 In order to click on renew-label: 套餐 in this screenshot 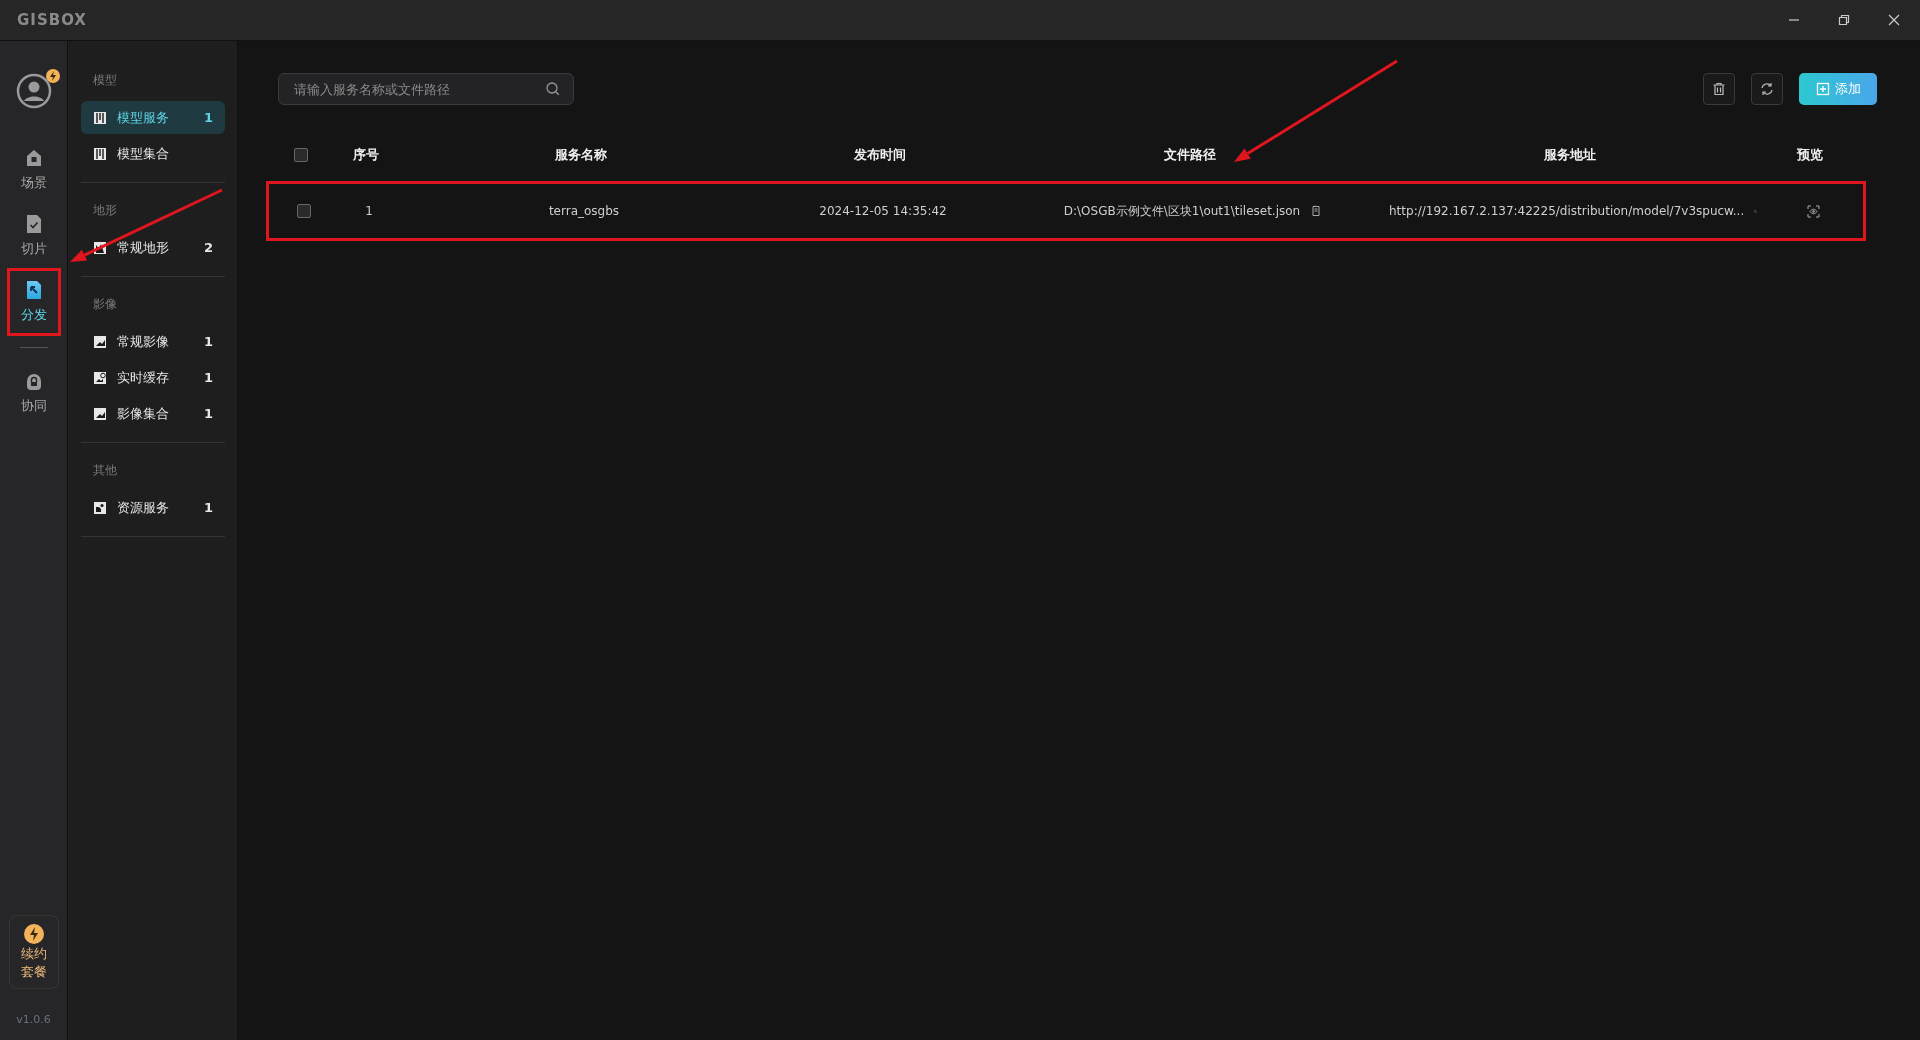, I will do `click(33, 971)`.